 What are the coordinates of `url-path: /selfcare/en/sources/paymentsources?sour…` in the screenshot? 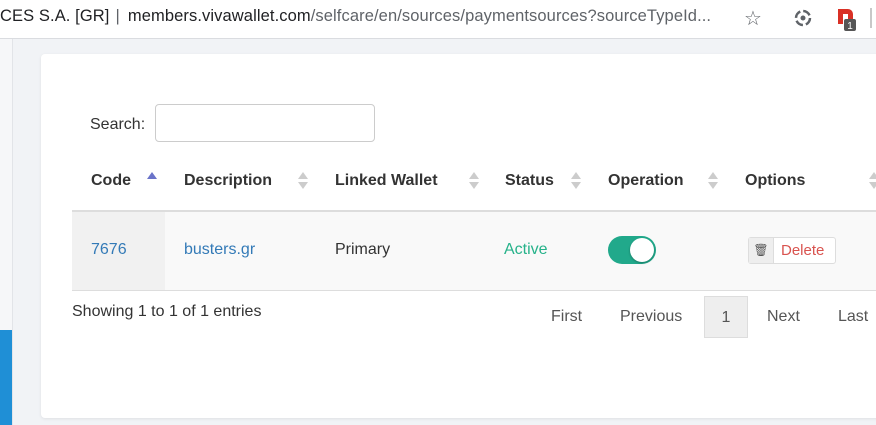 It's located at (511, 16).